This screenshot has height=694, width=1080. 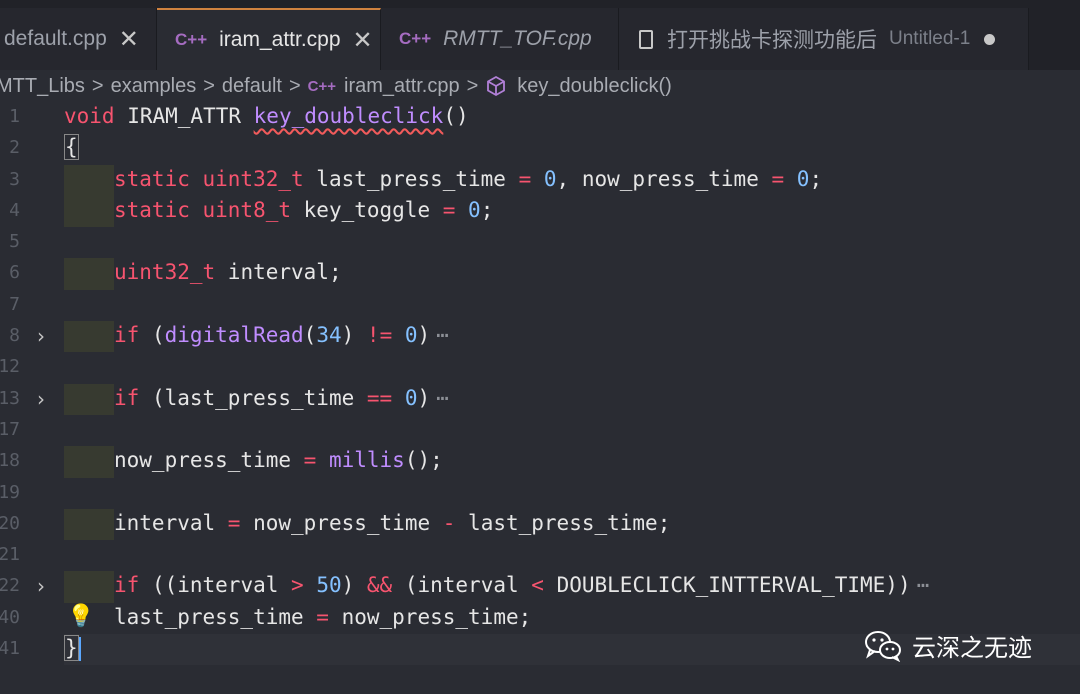 I want to click on code-text: last_press_time = now_press_time;, so click(x=323, y=616).